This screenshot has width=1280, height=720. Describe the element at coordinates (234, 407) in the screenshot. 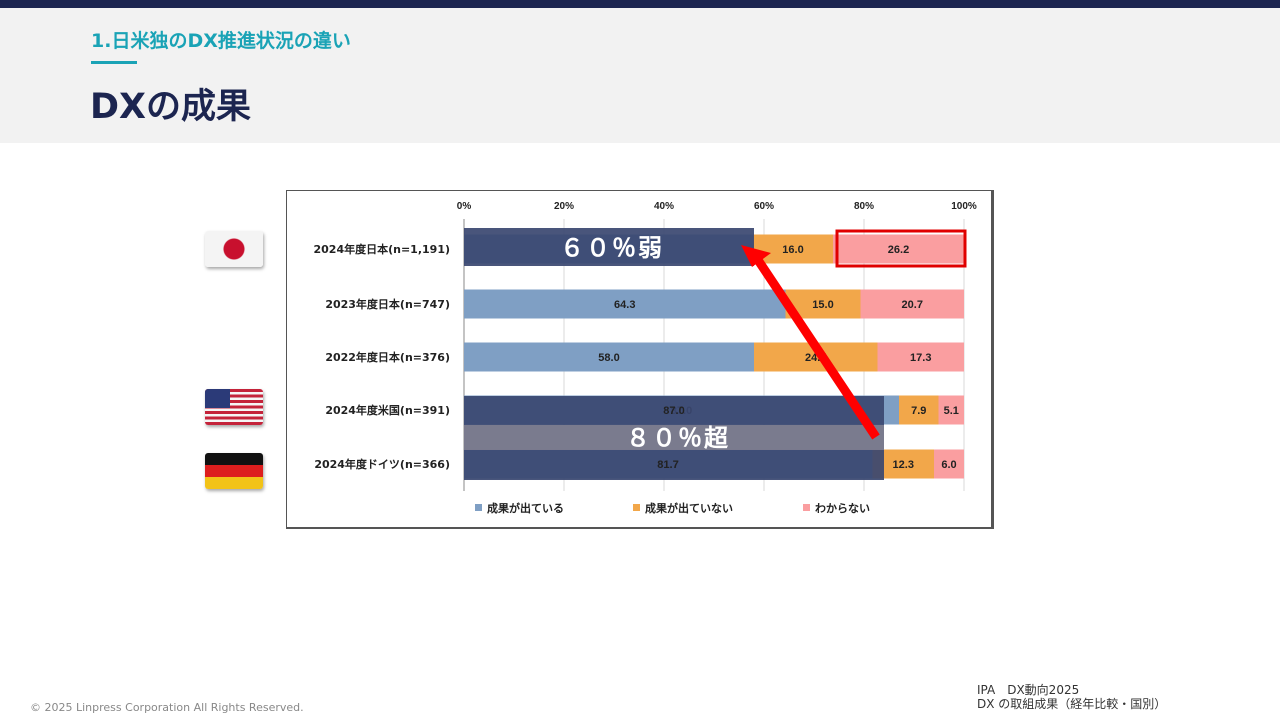

I see `usa-flag-icon` at that location.